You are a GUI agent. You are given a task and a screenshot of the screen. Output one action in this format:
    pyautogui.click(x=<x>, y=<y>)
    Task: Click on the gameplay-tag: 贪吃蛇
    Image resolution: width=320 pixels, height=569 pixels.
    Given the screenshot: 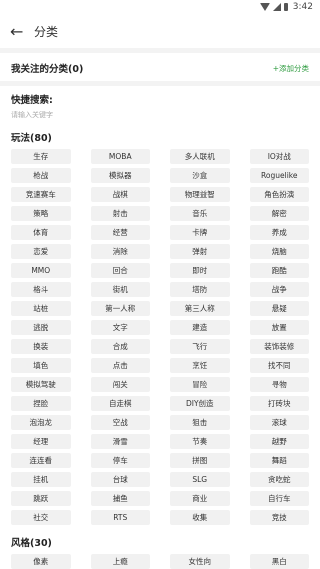 What is the action you would take?
    pyautogui.click(x=279, y=479)
    